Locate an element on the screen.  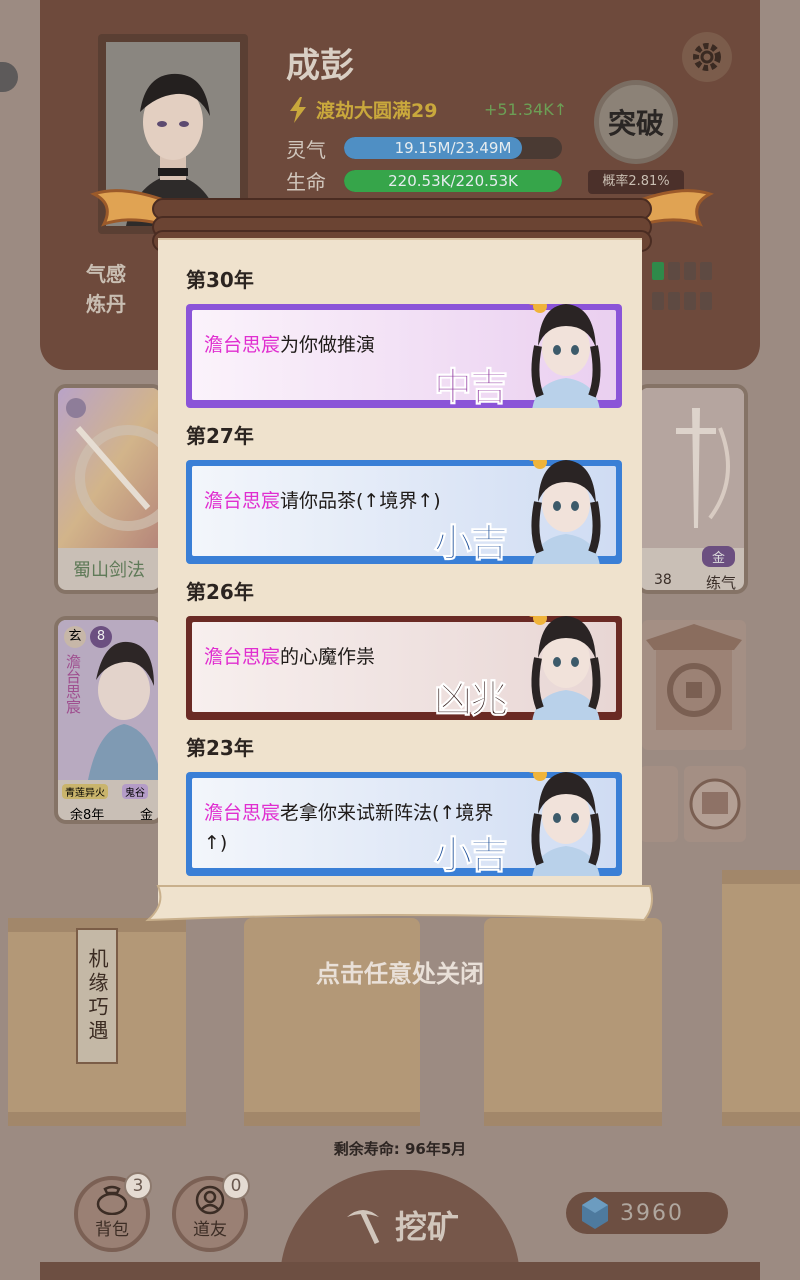
bottom-bar is located at coordinates (400, 1271).